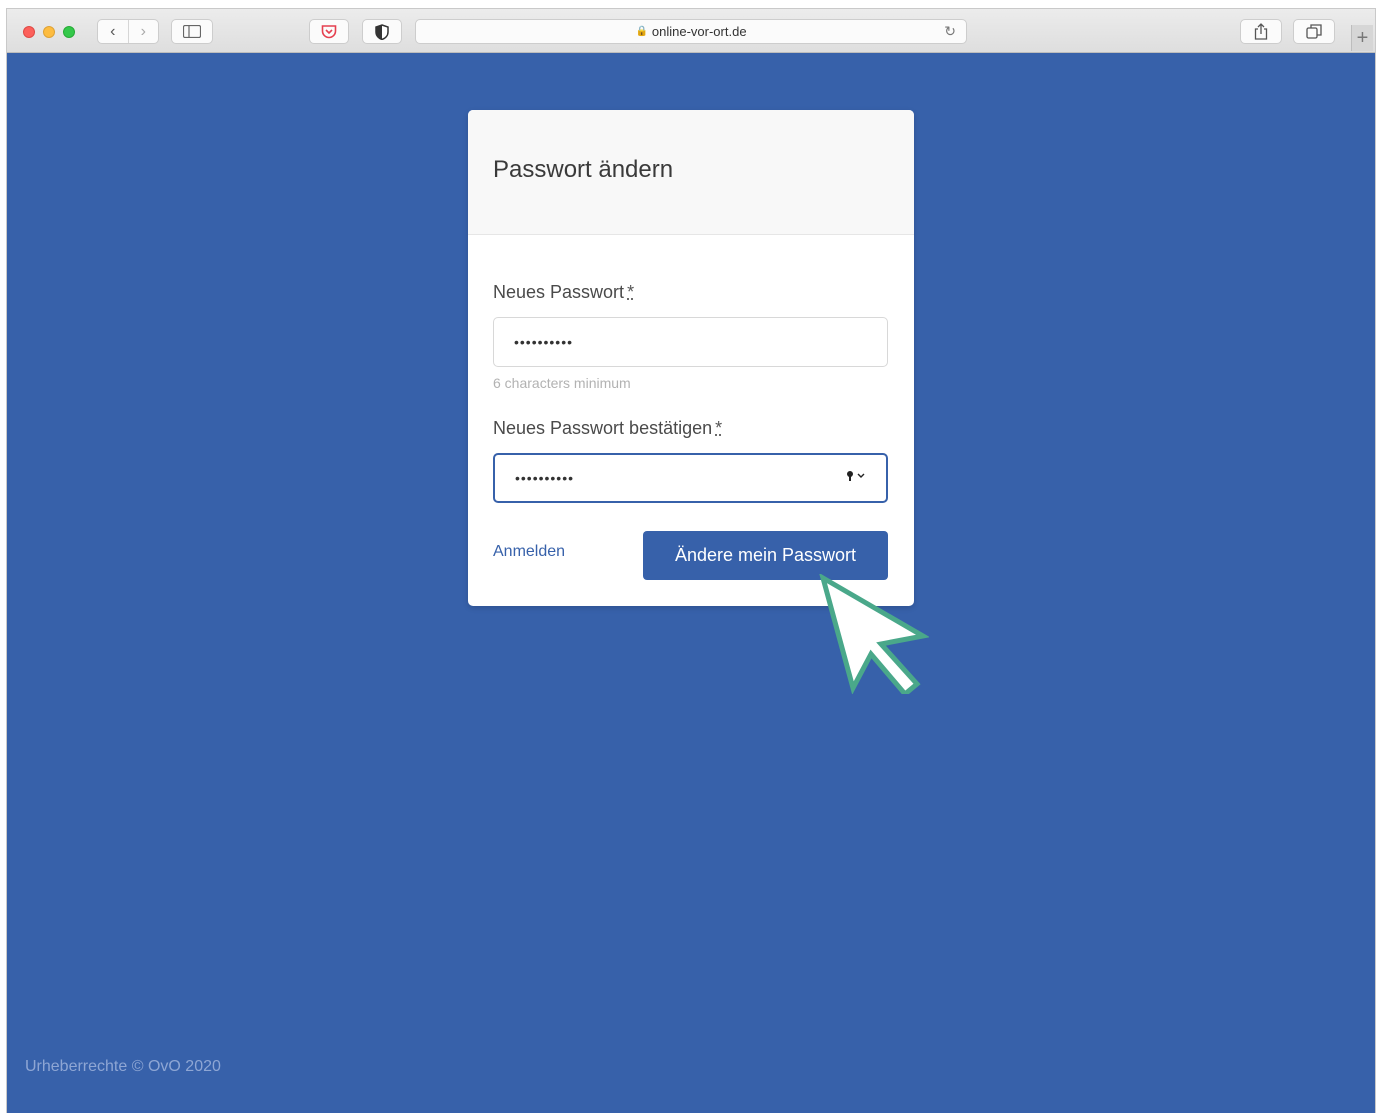  I want to click on shield-icon, so click(382, 31).